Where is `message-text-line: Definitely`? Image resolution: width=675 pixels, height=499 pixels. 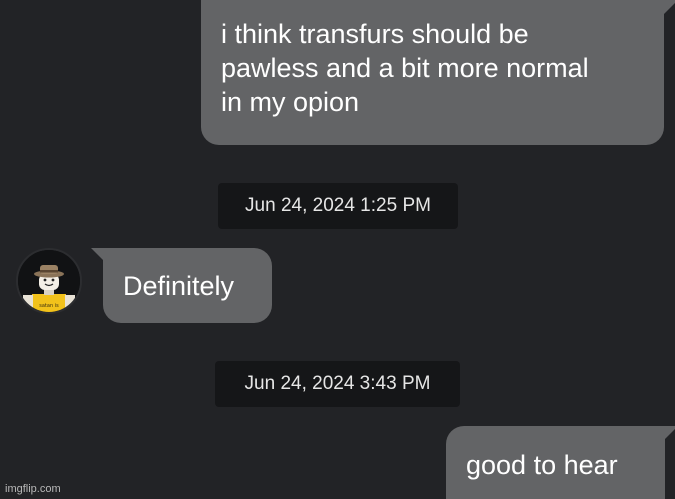
message-text-line: Definitely is located at coordinates (179, 286).